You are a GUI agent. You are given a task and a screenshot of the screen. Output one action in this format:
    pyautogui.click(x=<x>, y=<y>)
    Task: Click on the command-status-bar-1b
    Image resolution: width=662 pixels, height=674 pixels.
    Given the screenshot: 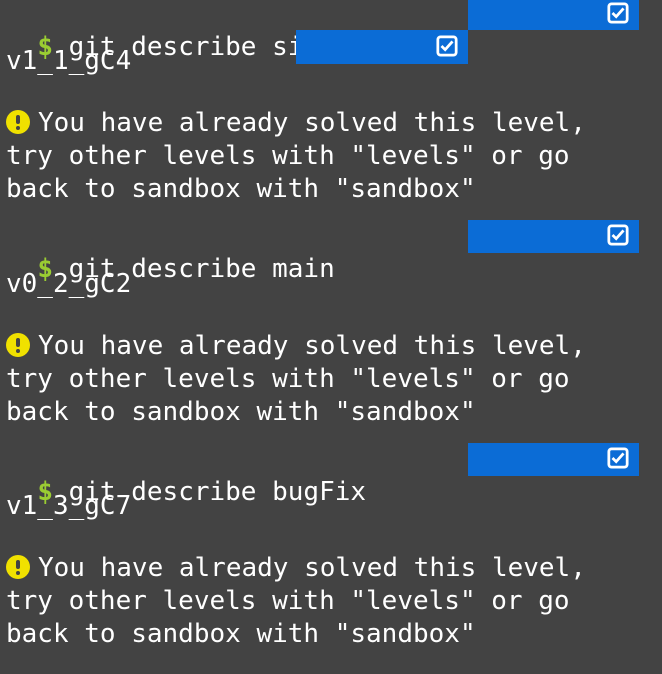 What is the action you would take?
    pyautogui.click(x=382, y=47)
    